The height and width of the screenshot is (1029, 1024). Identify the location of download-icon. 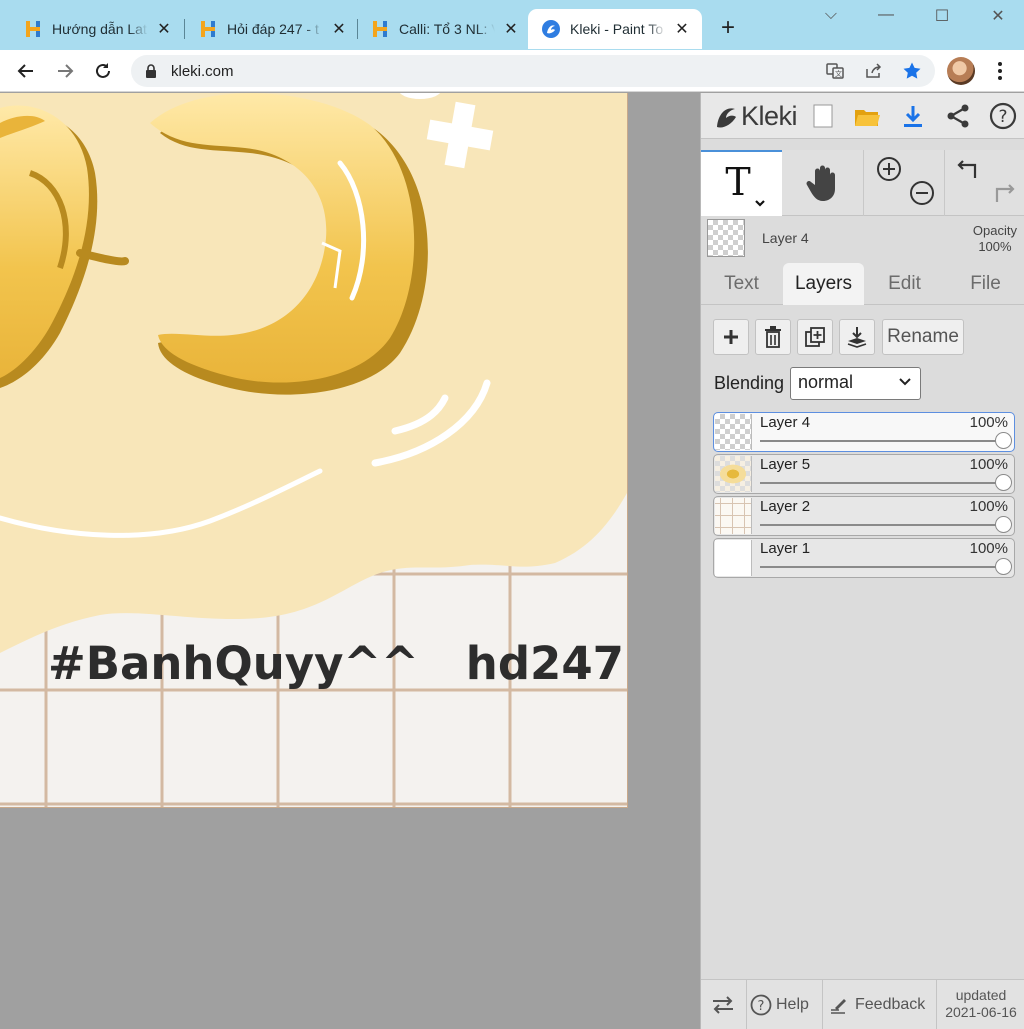
(913, 116).